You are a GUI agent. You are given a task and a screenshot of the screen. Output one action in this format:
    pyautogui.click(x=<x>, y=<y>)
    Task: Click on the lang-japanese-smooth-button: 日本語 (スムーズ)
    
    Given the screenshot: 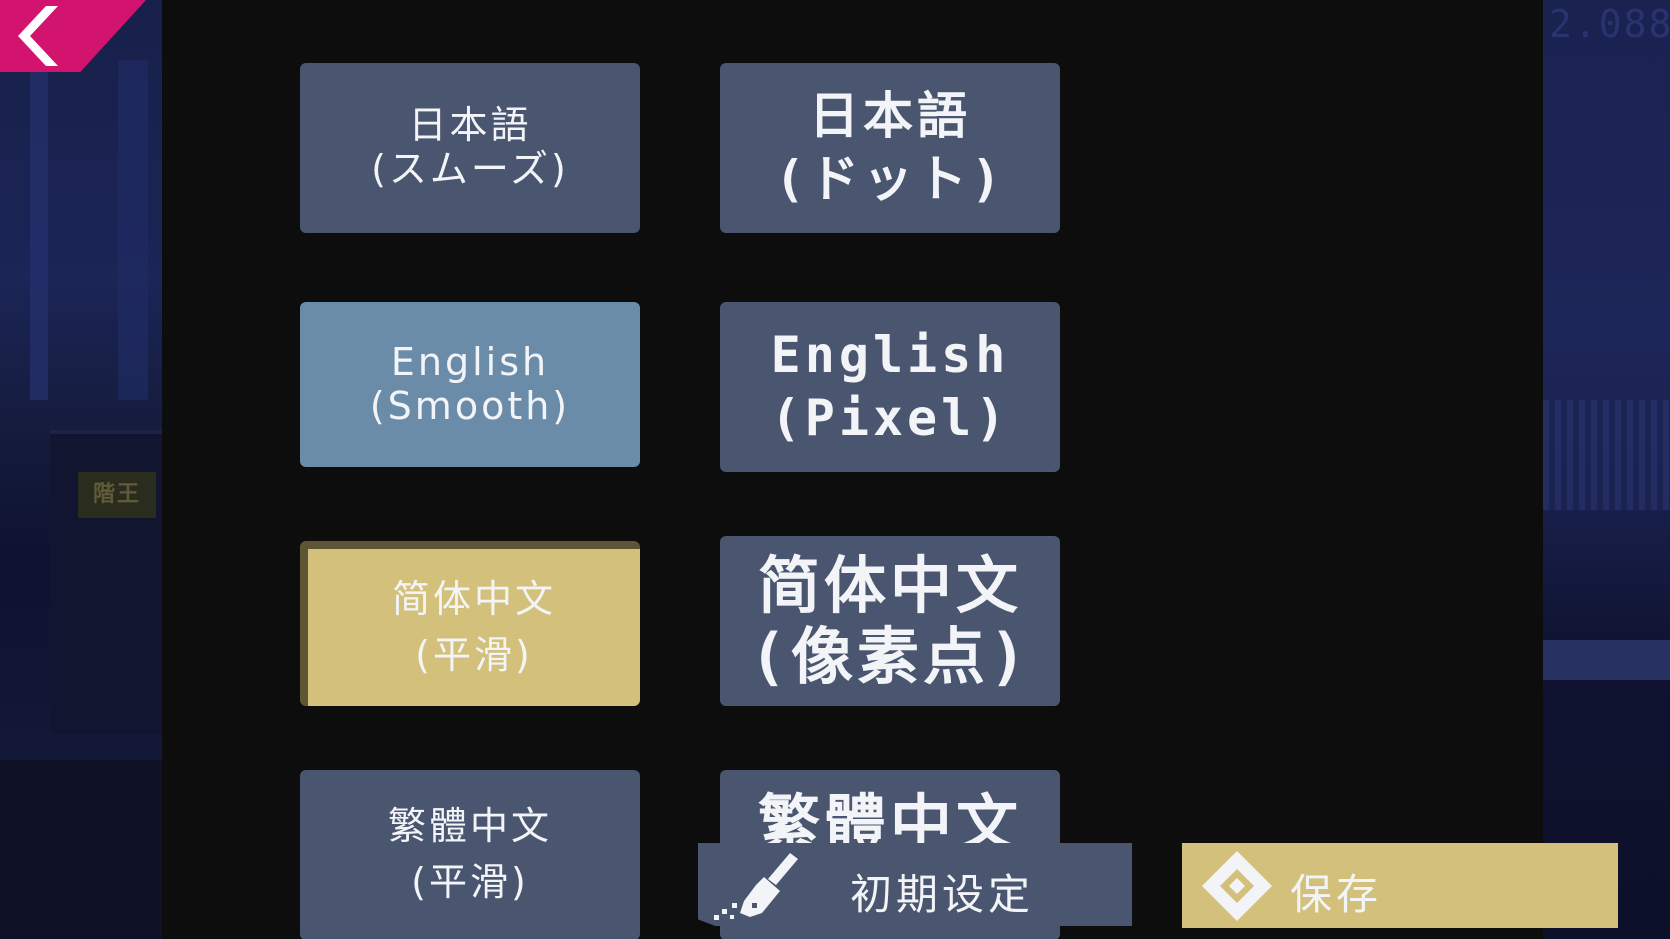 What is the action you would take?
    pyautogui.click(x=470, y=148)
    